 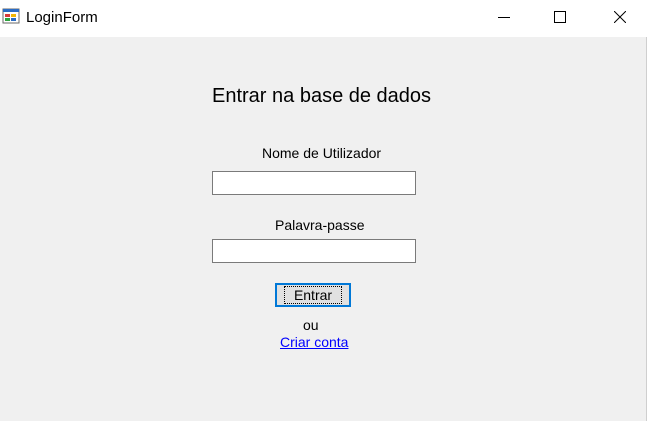 I want to click on minimize-icon, so click(x=504, y=19).